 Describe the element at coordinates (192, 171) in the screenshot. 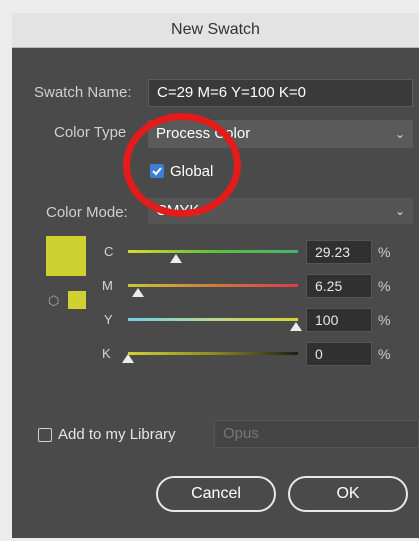

I see `global-label: Global` at that location.